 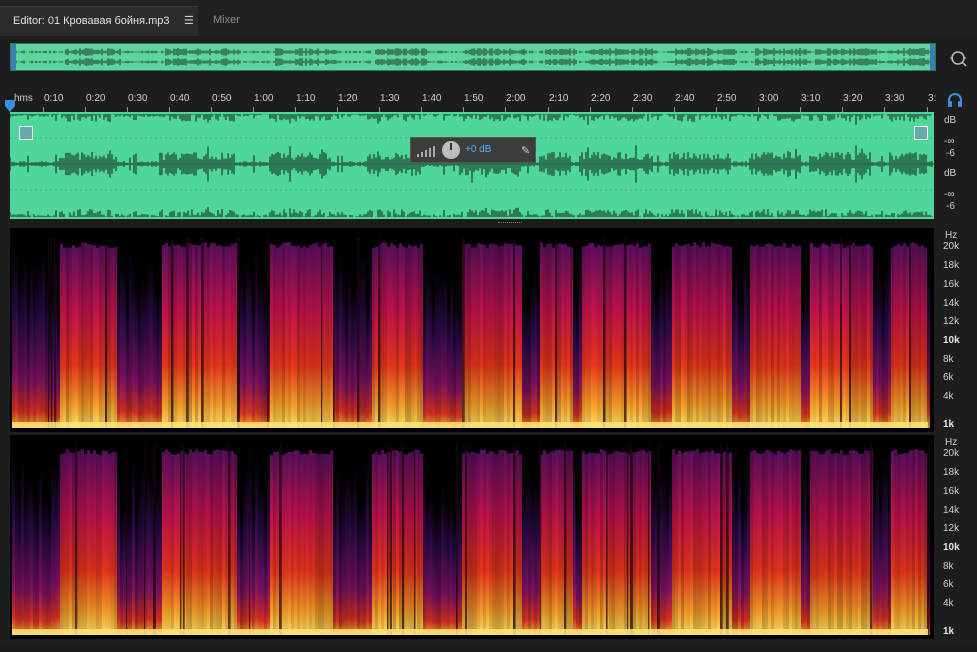 I want to click on waveform-peaks, so click(x=471, y=165).